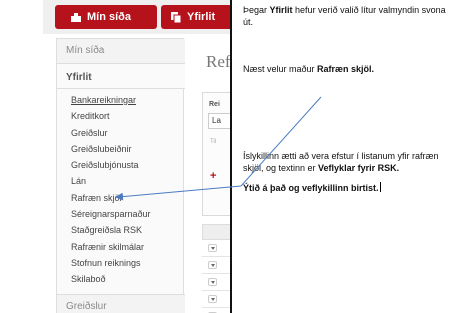 The image size is (450, 313). Describe the element at coordinates (256, 10) in the screenshot. I see `p1-text: Þegar` at that location.